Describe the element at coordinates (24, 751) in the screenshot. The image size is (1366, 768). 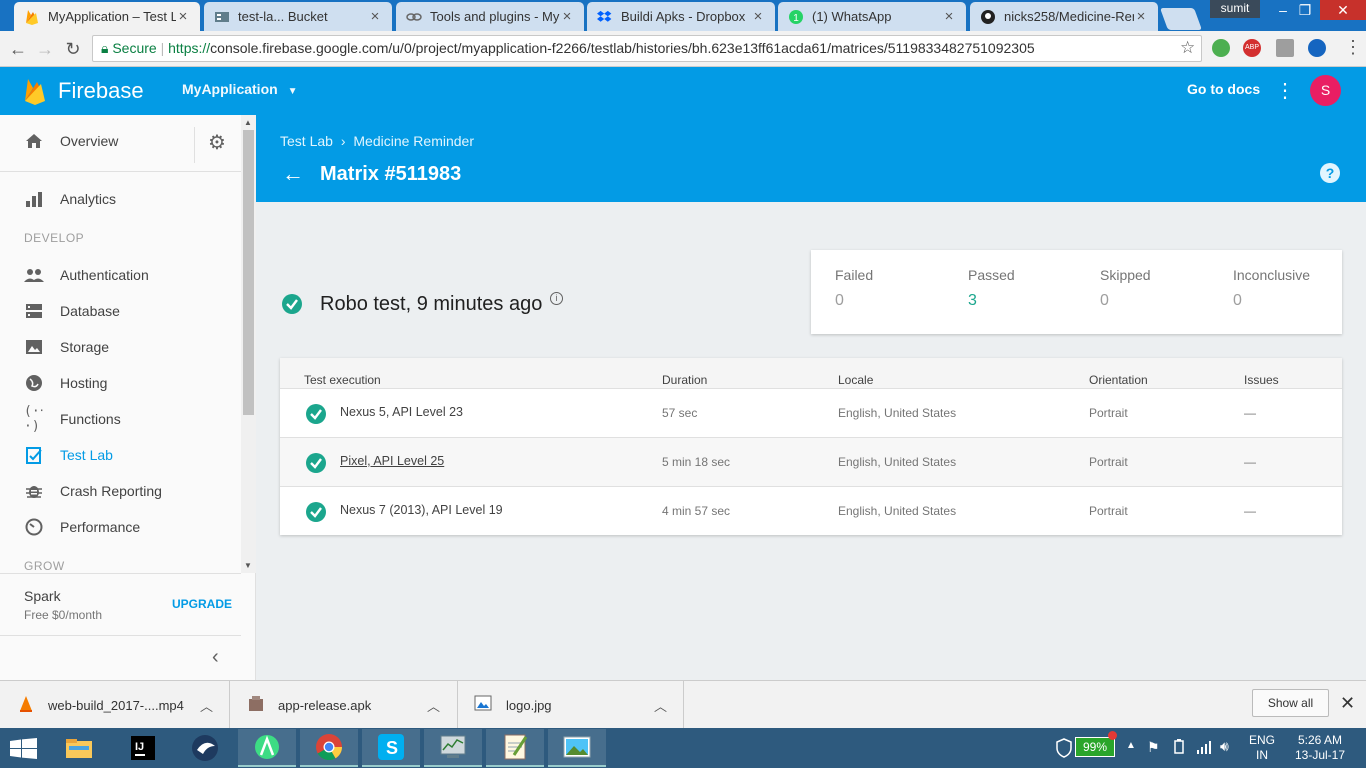
I see `windows-start-icon` at that location.